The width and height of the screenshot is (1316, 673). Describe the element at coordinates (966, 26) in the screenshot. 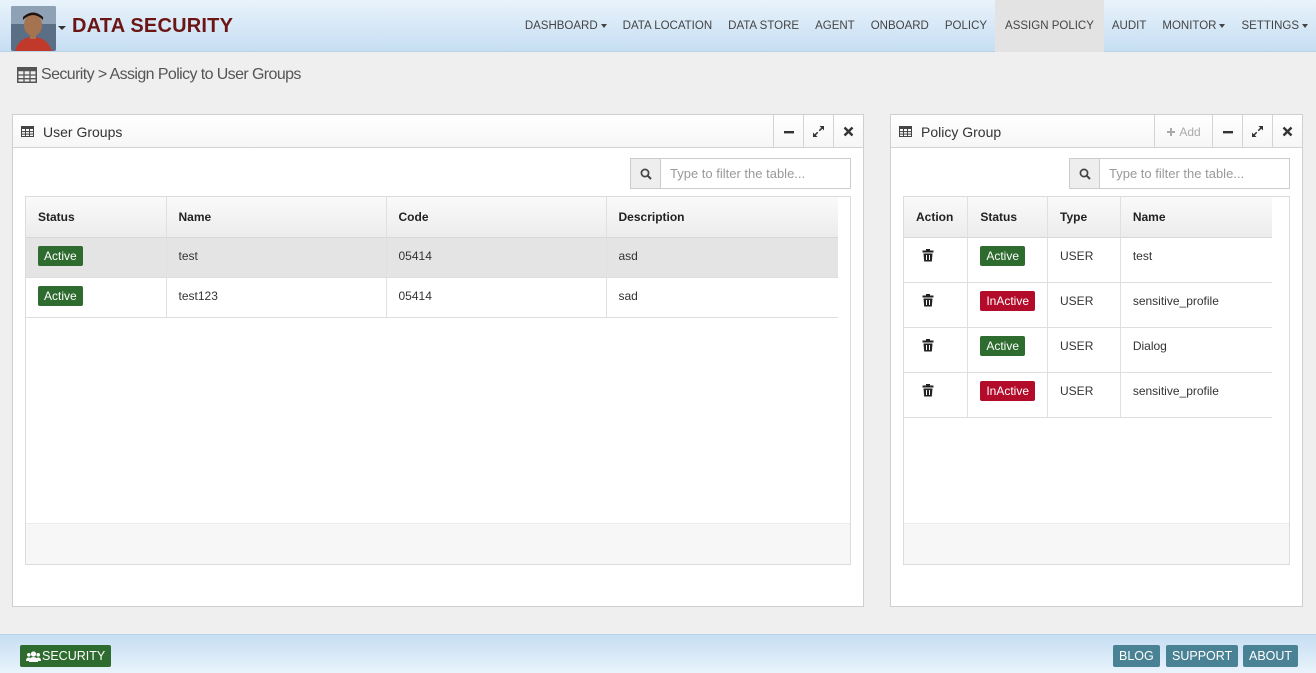

I see `nav-policy: POLICY` at that location.